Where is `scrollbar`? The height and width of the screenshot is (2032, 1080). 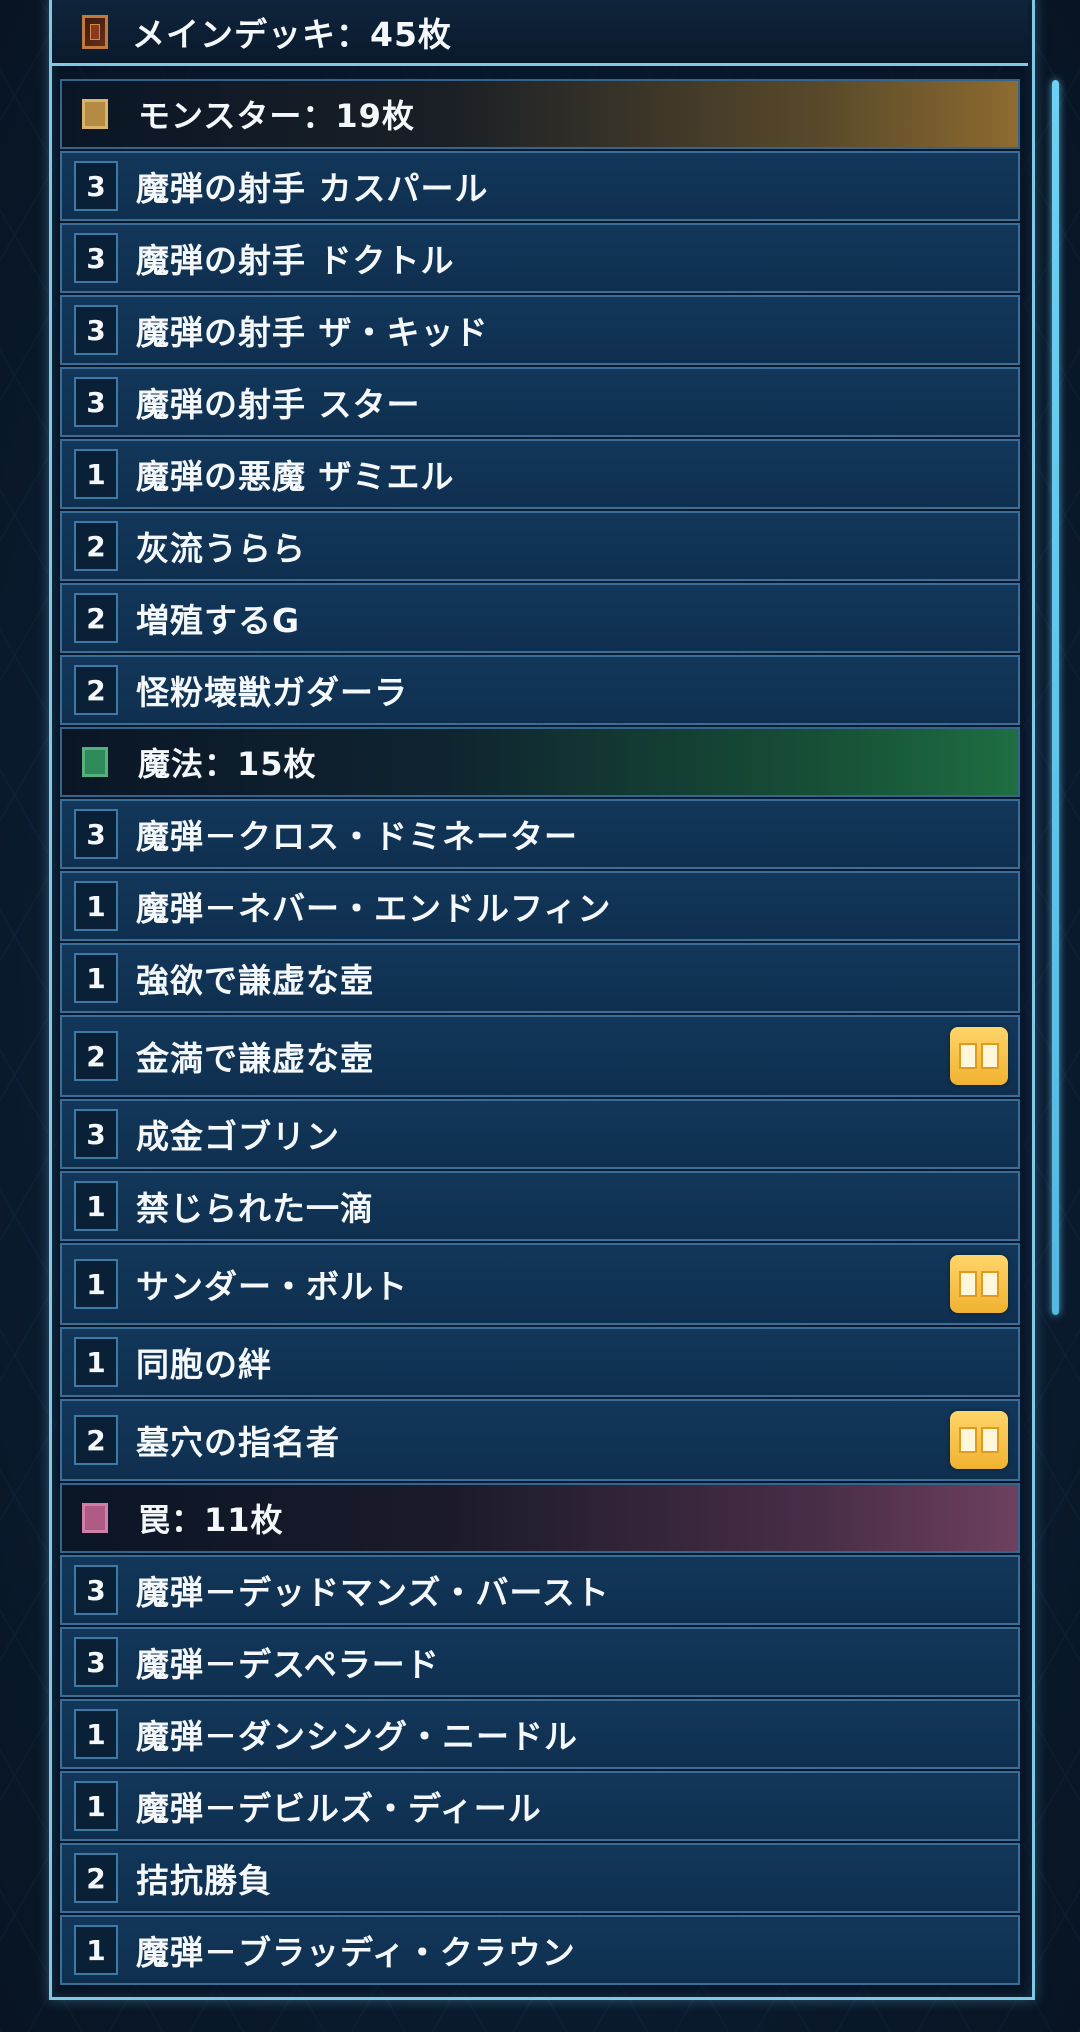
scrollbar is located at coordinates (1055, 697).